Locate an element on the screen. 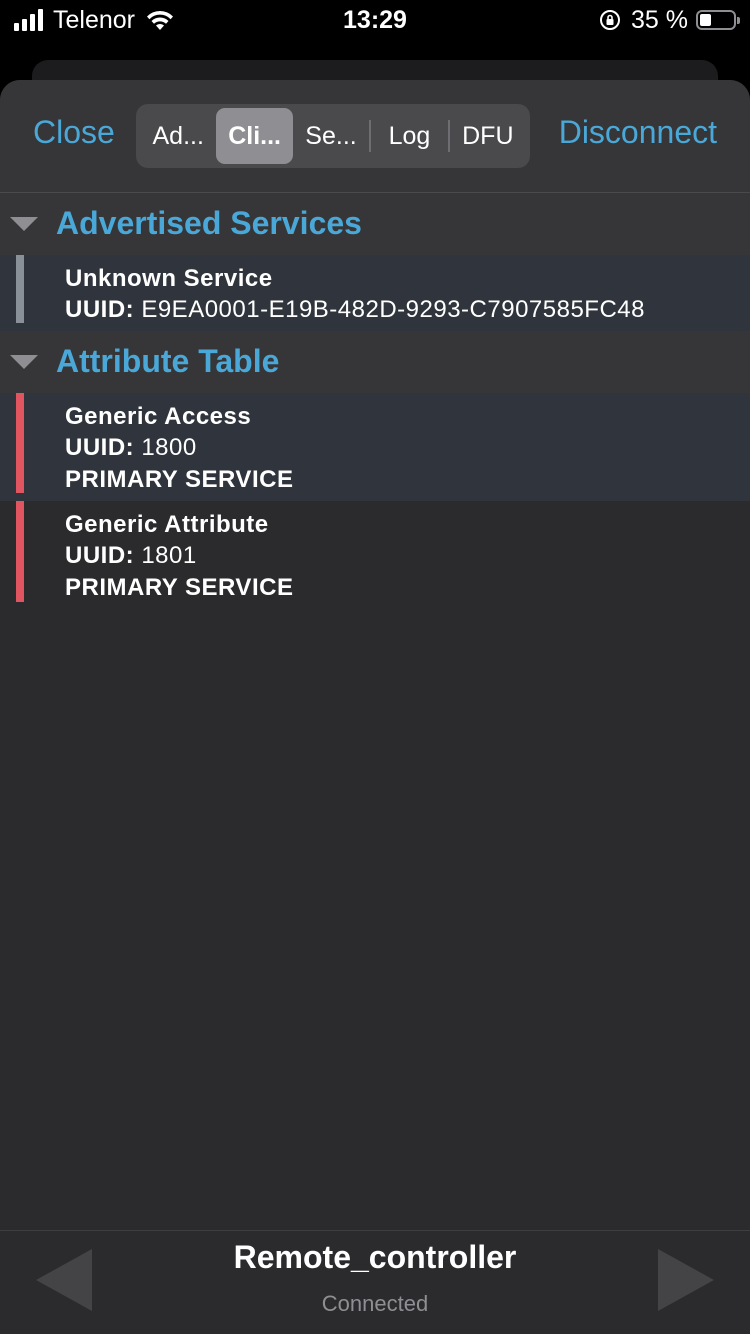 The width and height of the screenshot is (750, 1334). service-name: Unknown Service is located at coordinates (169, 278).